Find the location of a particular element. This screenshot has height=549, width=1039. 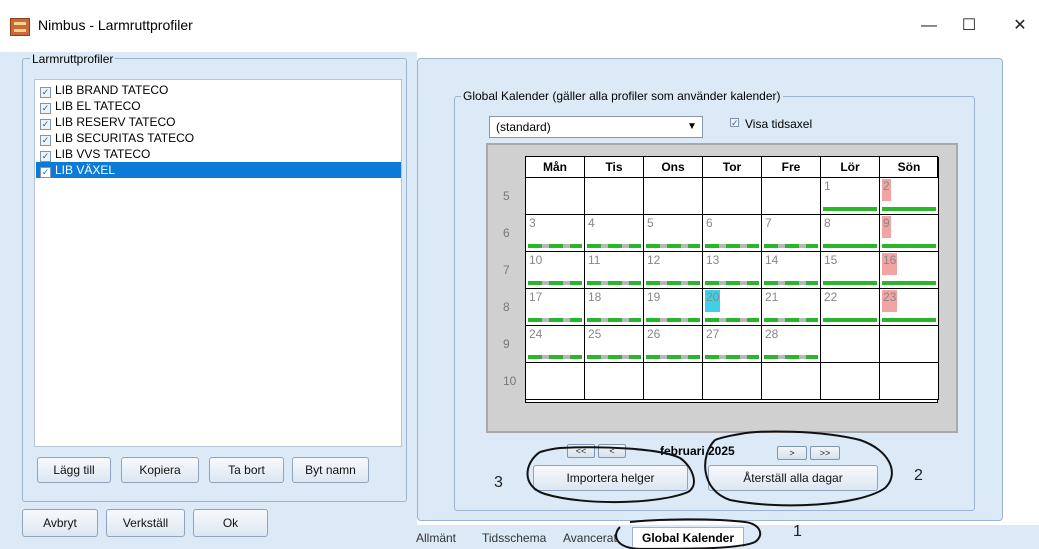

calendar-day-cell: 16 is located at coordinates (909, 270).